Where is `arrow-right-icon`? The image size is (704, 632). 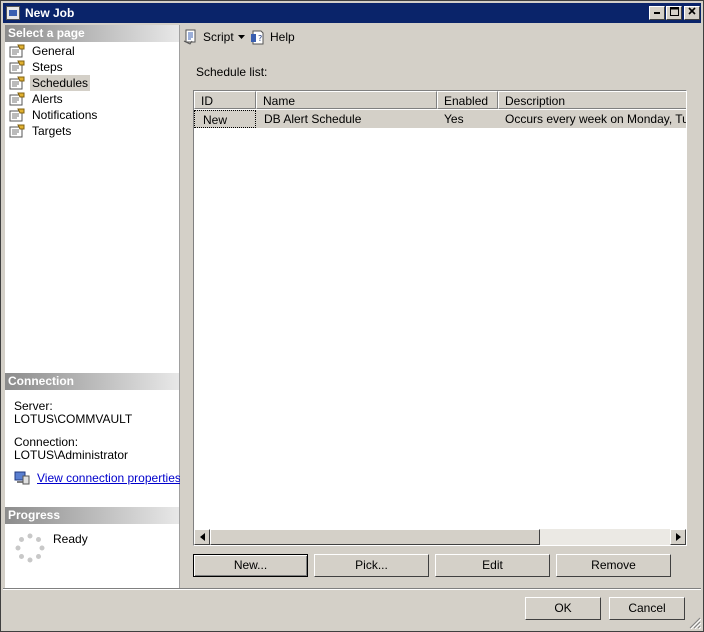
arrow-right-icon is located at coordinates (678, 537).